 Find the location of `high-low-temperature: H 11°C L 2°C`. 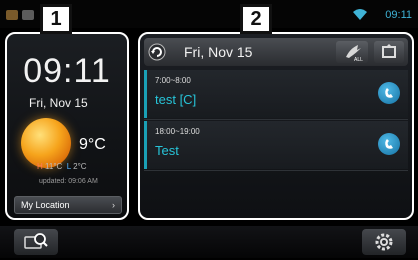

high-low-temperature: H 11°C L 2°C is located at coordinates (62, 166).